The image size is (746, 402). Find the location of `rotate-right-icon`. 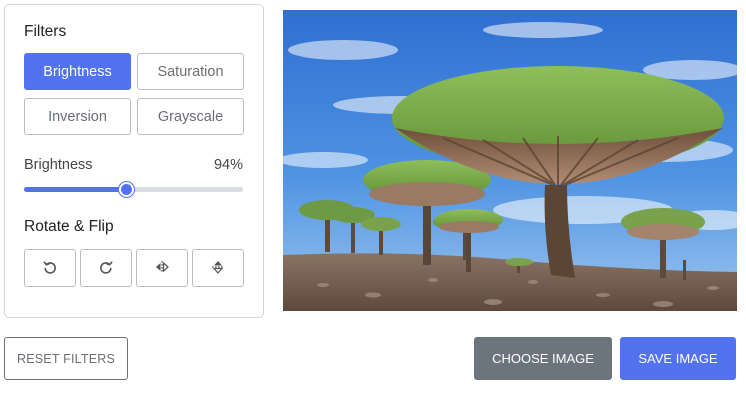

rotate-right-icon is located at coordinates (106, 268).